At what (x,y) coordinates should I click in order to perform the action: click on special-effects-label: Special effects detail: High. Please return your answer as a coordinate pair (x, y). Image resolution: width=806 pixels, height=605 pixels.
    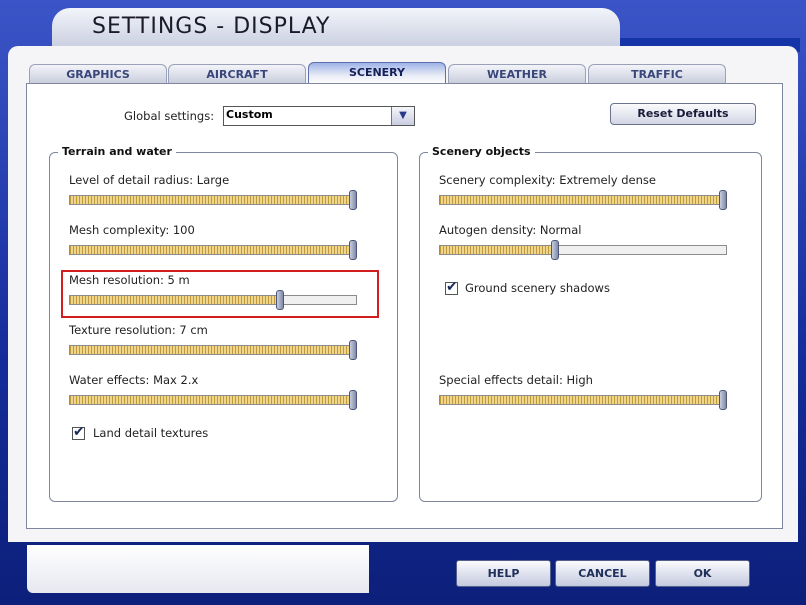
    Looking at the image, I should click on (516, 380).